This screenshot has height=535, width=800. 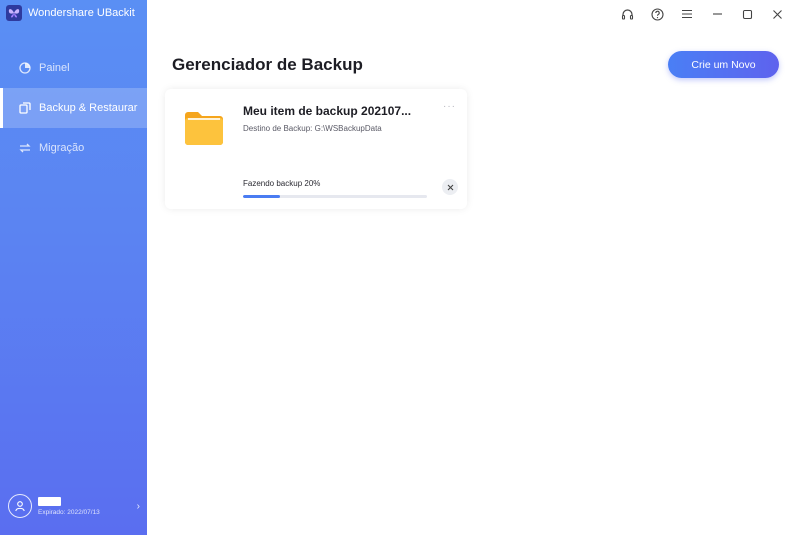 I want to click on menu-icon, so click(x=687, y=14).